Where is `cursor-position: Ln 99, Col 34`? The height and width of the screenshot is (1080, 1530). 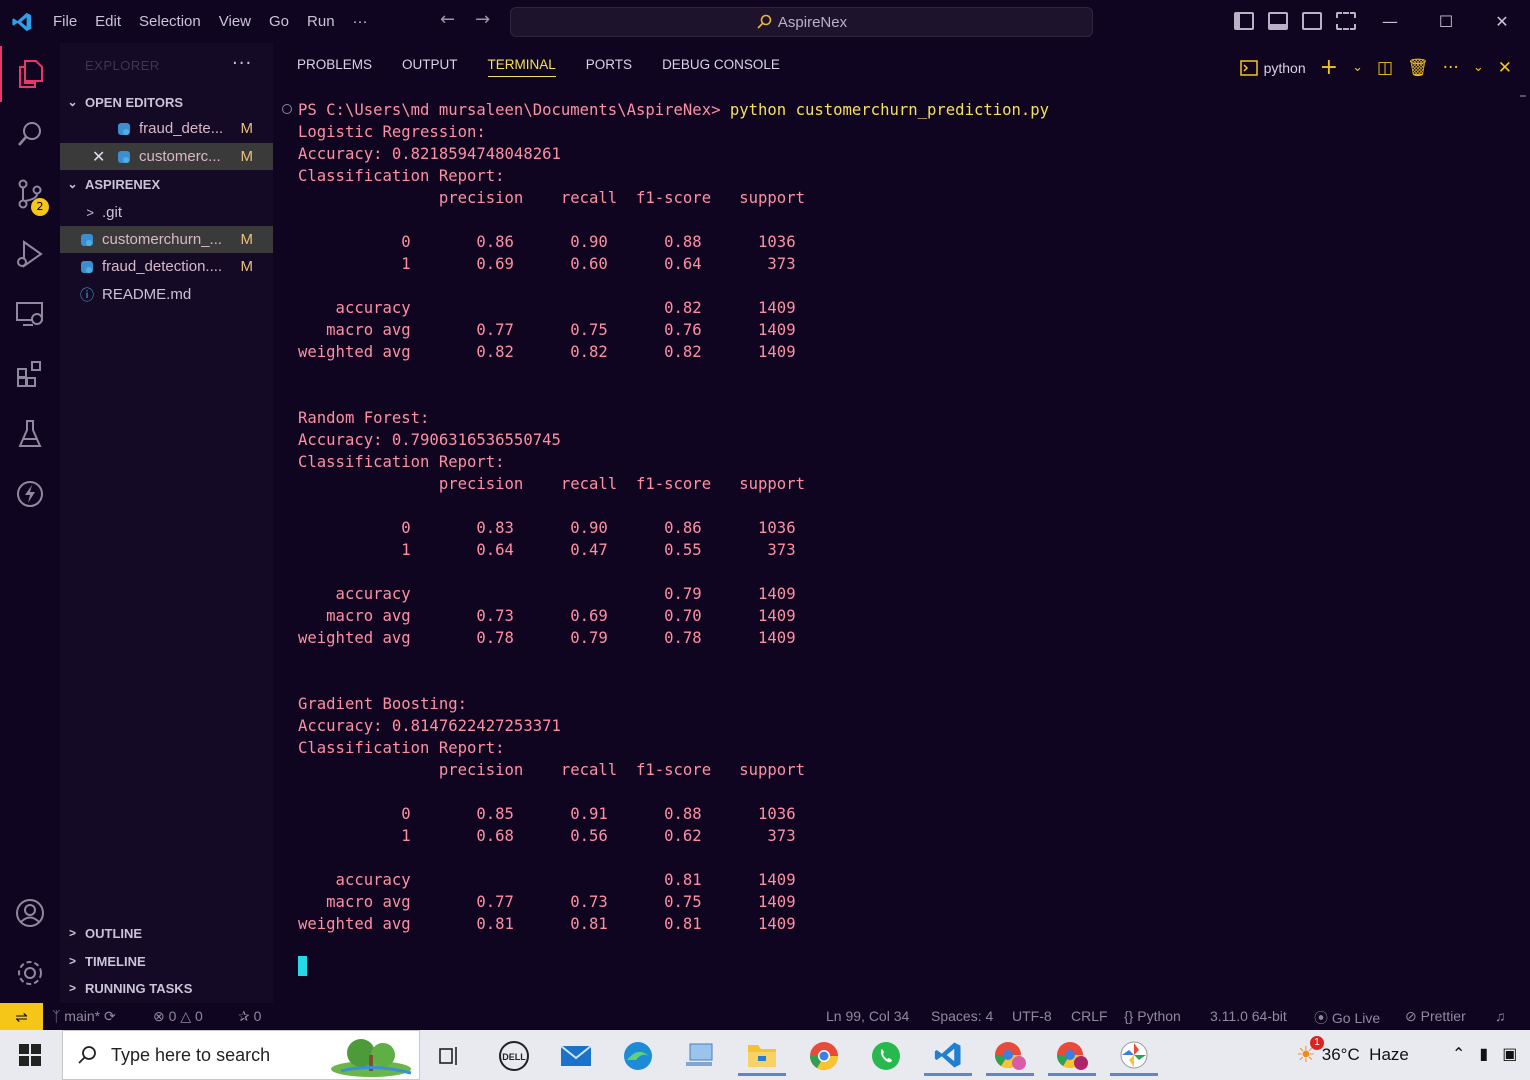
cursor-position: Ln 99, Col 34 is located at coordinates (867, 1016).